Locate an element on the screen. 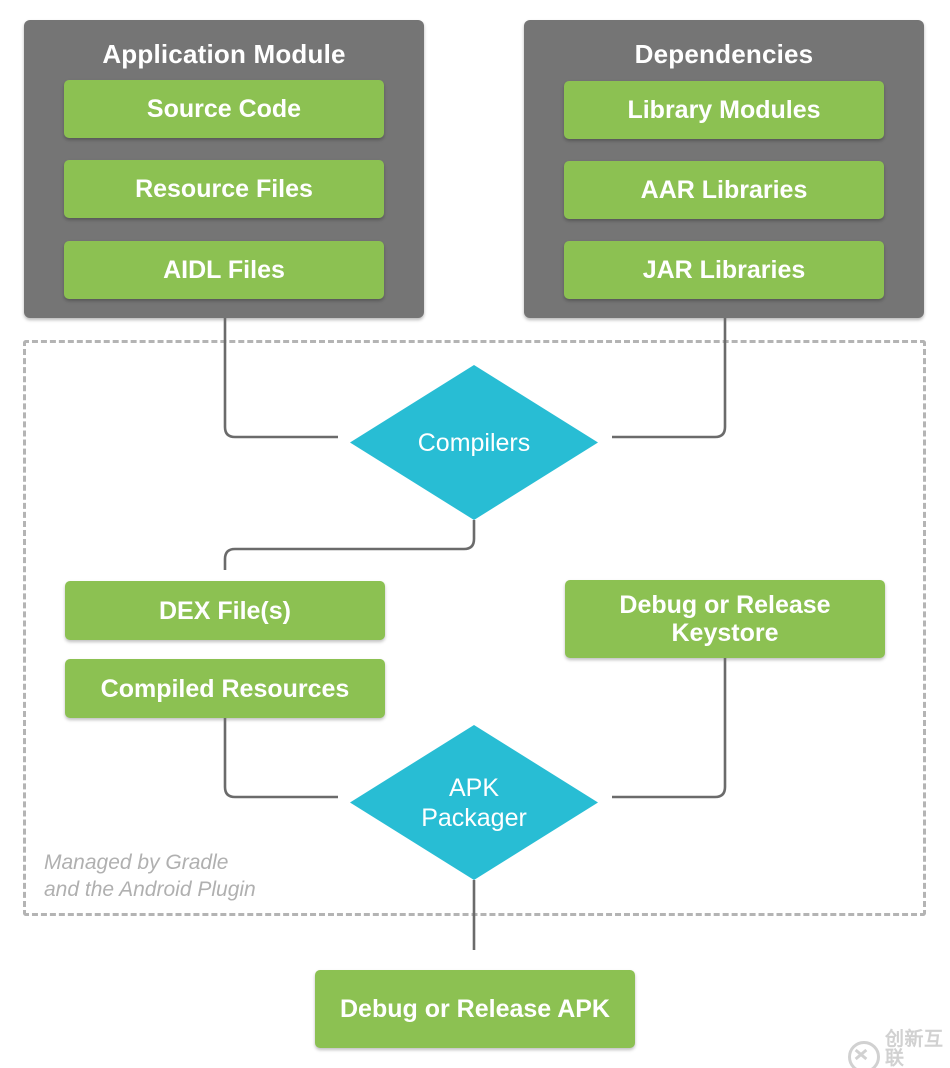 This screenshot has width=950, height=1068. node-apk-packager: APK Packager is located at coordinates (474, 802).